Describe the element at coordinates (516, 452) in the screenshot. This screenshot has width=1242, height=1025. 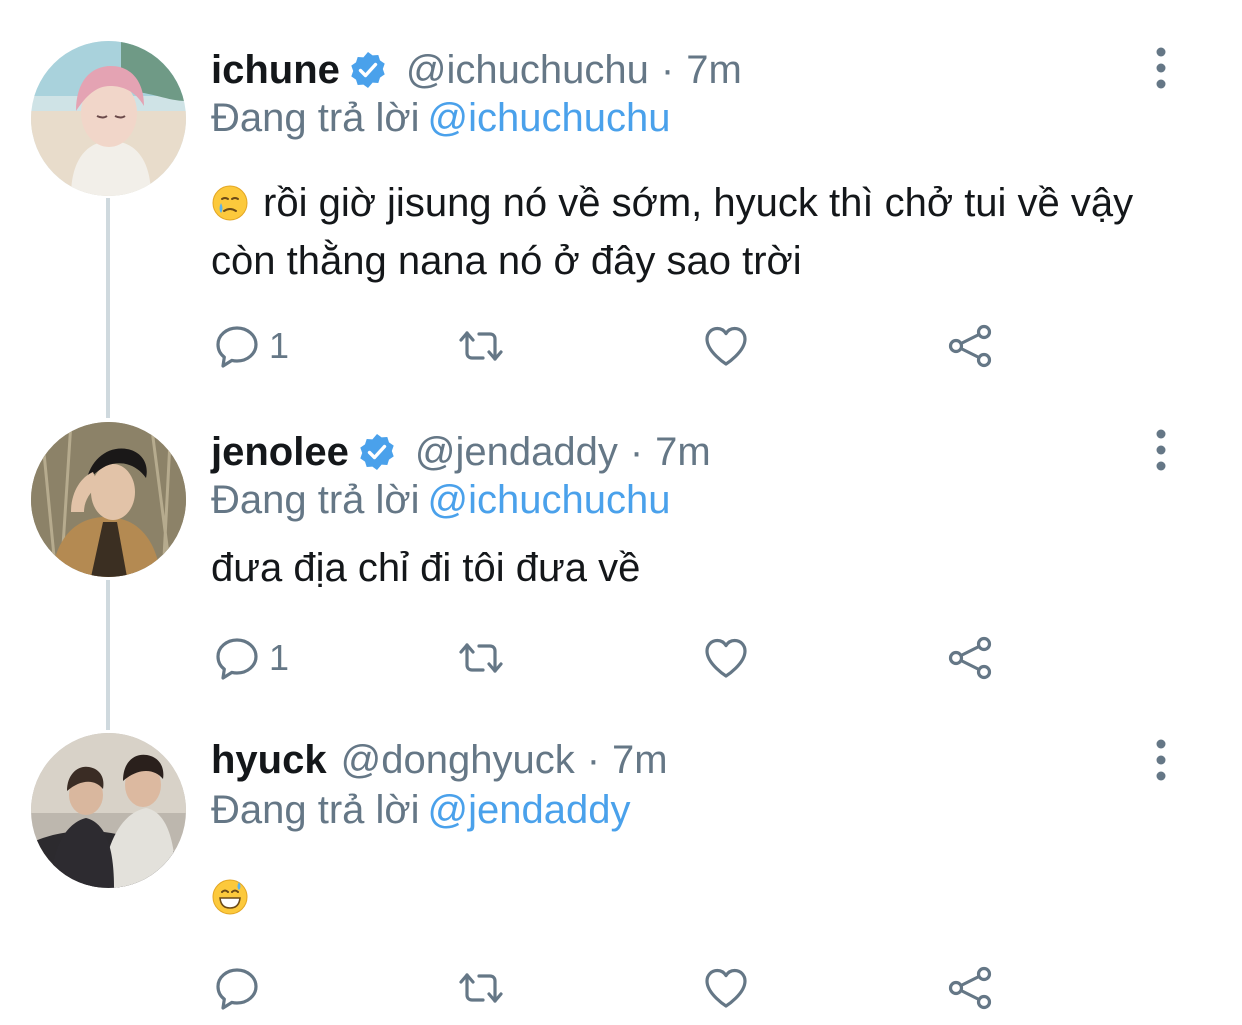
I see `user-handle: @jendaddy` at that location.